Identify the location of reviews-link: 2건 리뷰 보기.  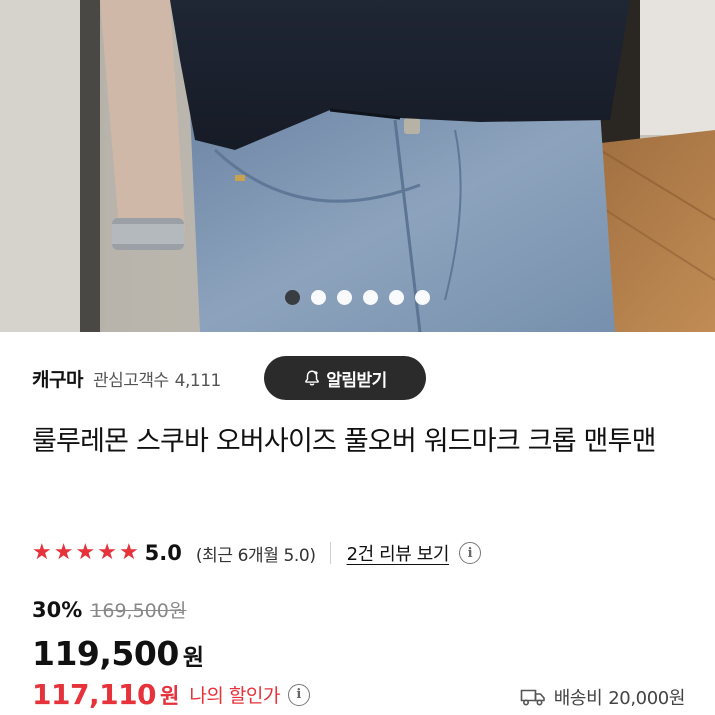
(398, 553).